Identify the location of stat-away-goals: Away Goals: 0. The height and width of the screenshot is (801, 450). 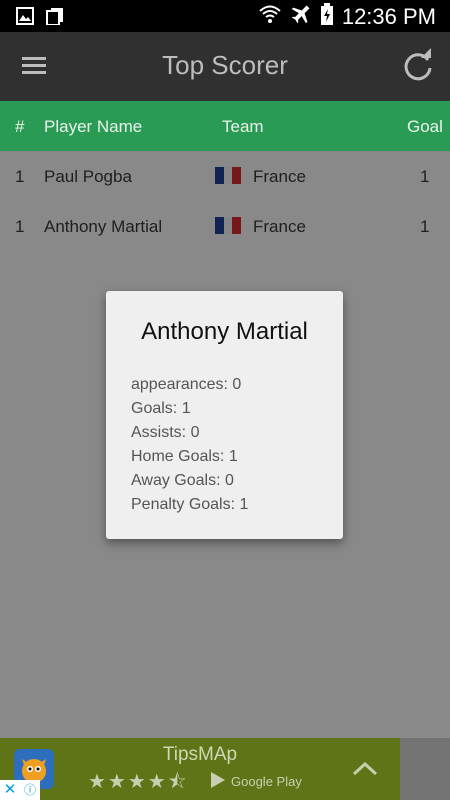
(182, 480).